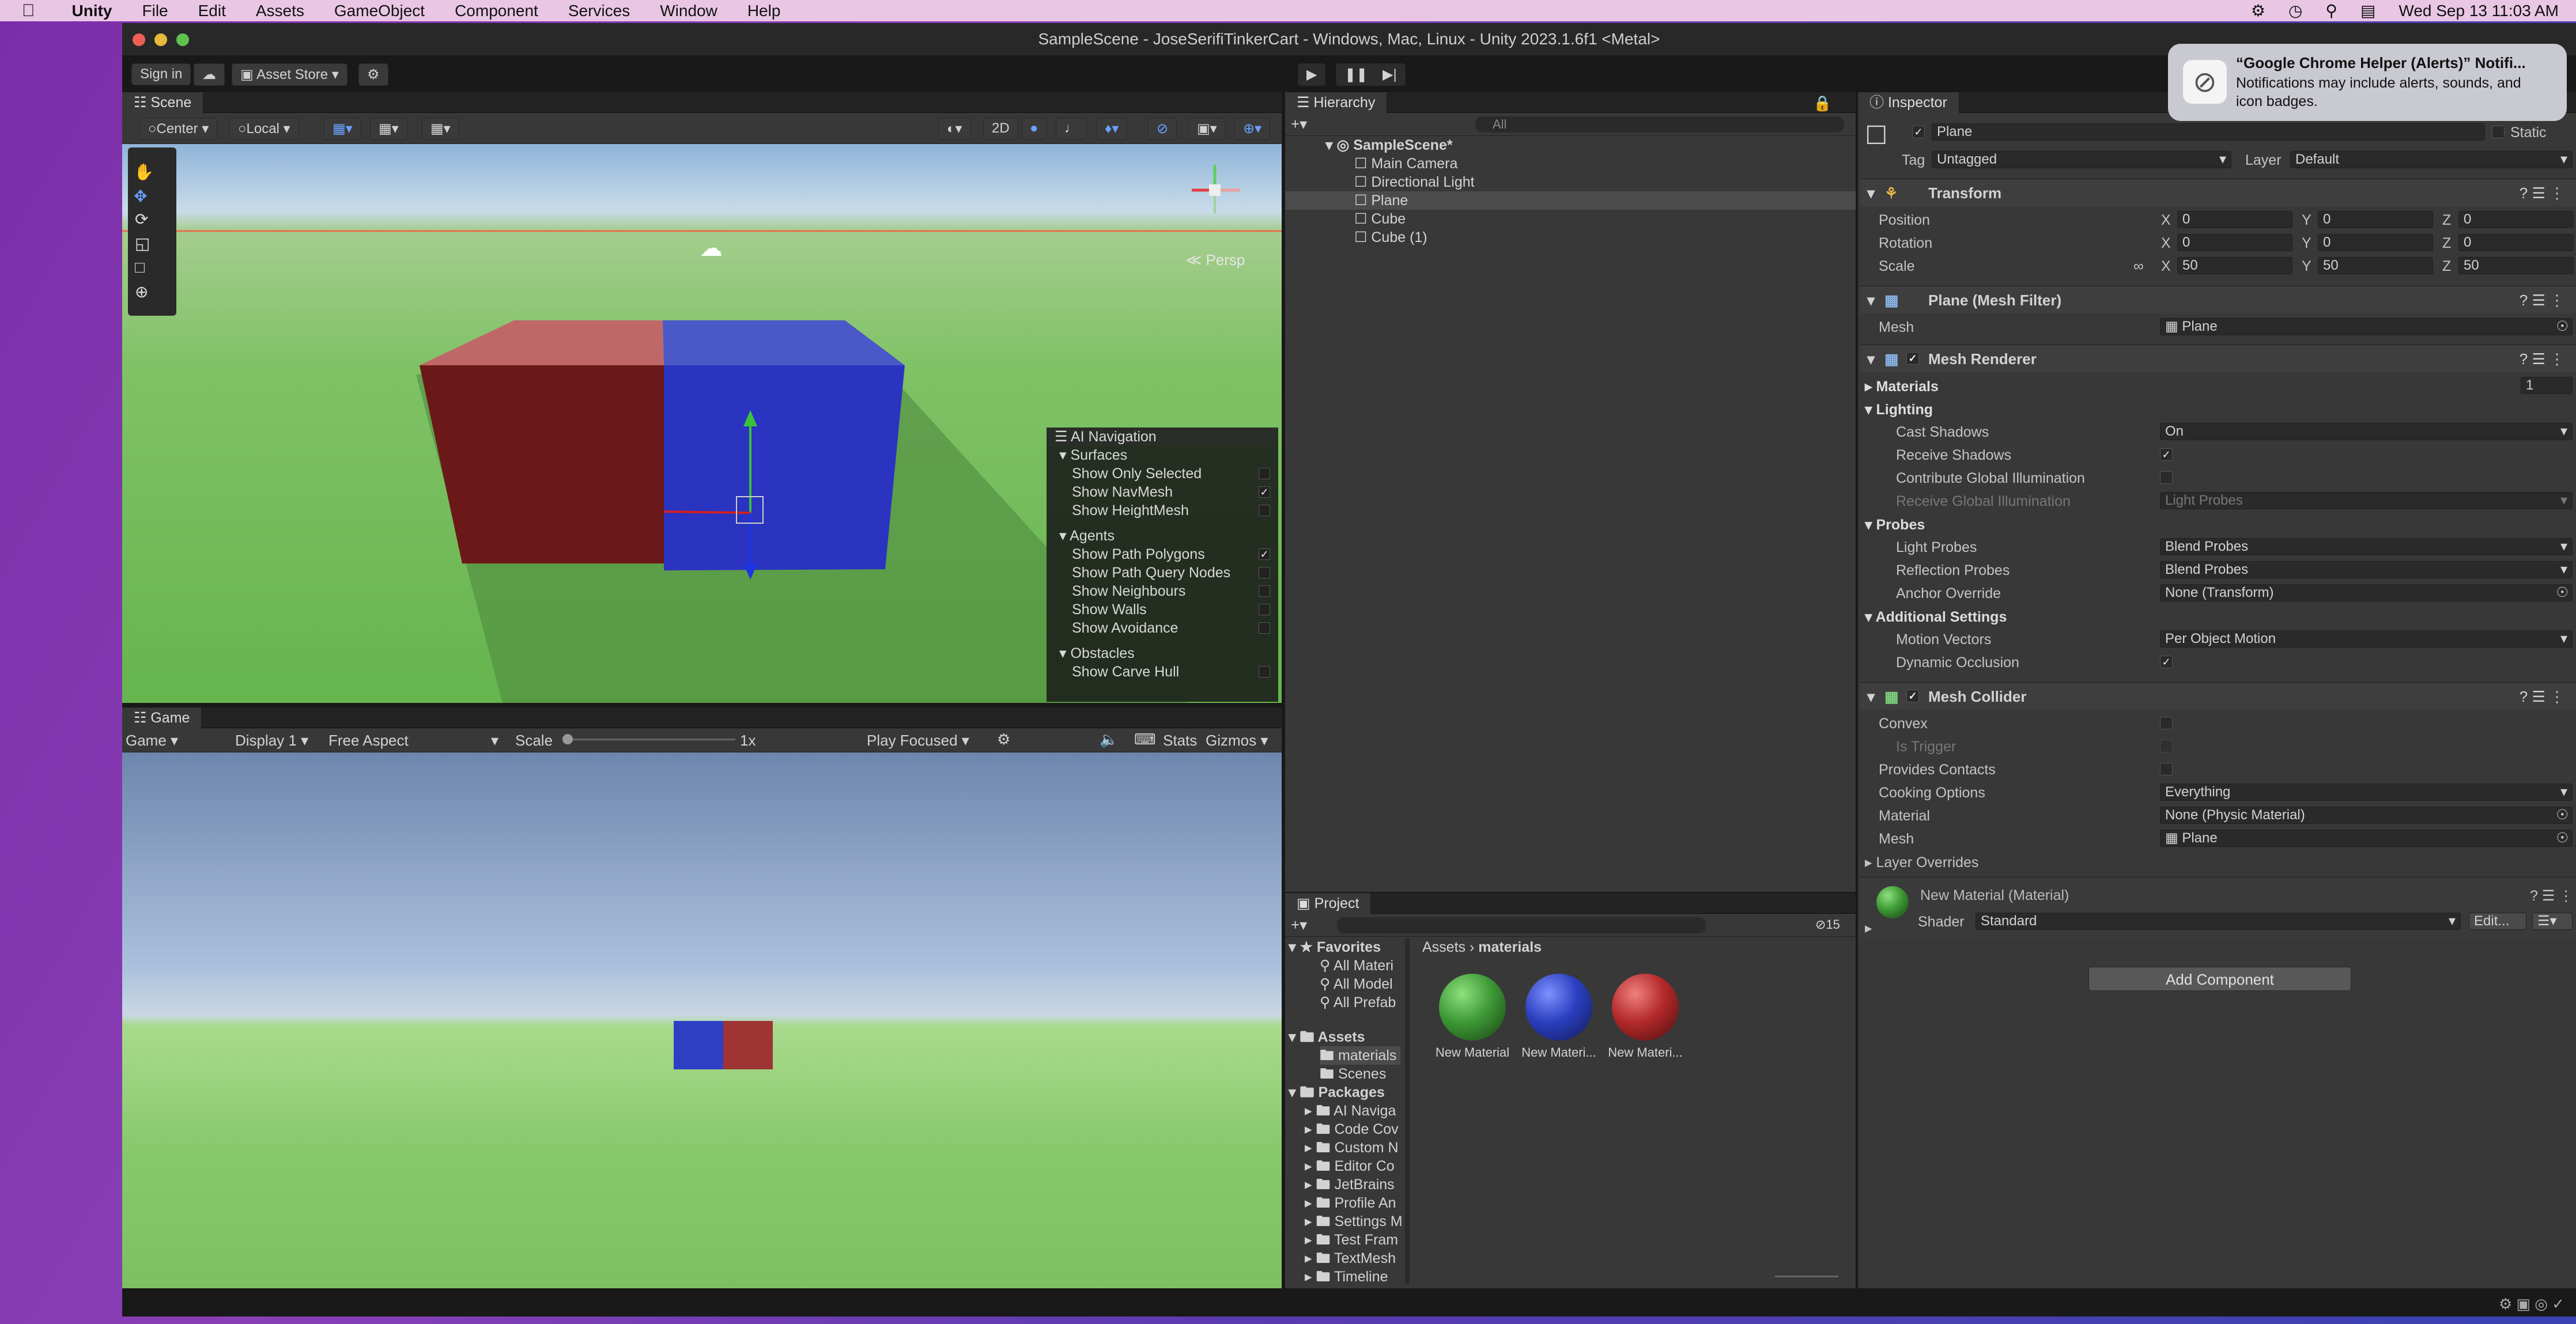 The image size is (2576, 1324). Describe the element at coordinates (141, 220) in the screenshot. I see `tool-rotate-icon: ⟳` at that location.